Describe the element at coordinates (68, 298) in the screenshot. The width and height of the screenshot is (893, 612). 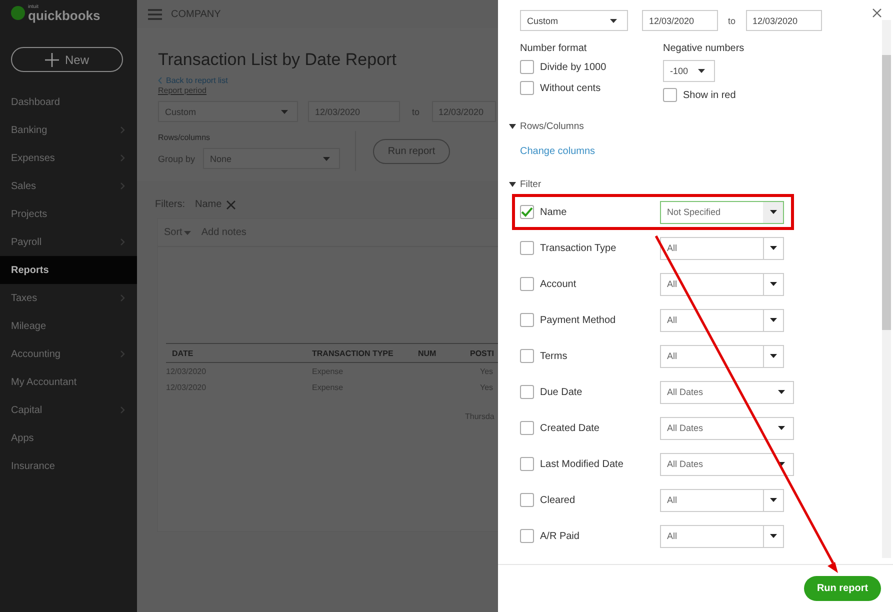
I see `sidebar-item: Taxes` at that location.